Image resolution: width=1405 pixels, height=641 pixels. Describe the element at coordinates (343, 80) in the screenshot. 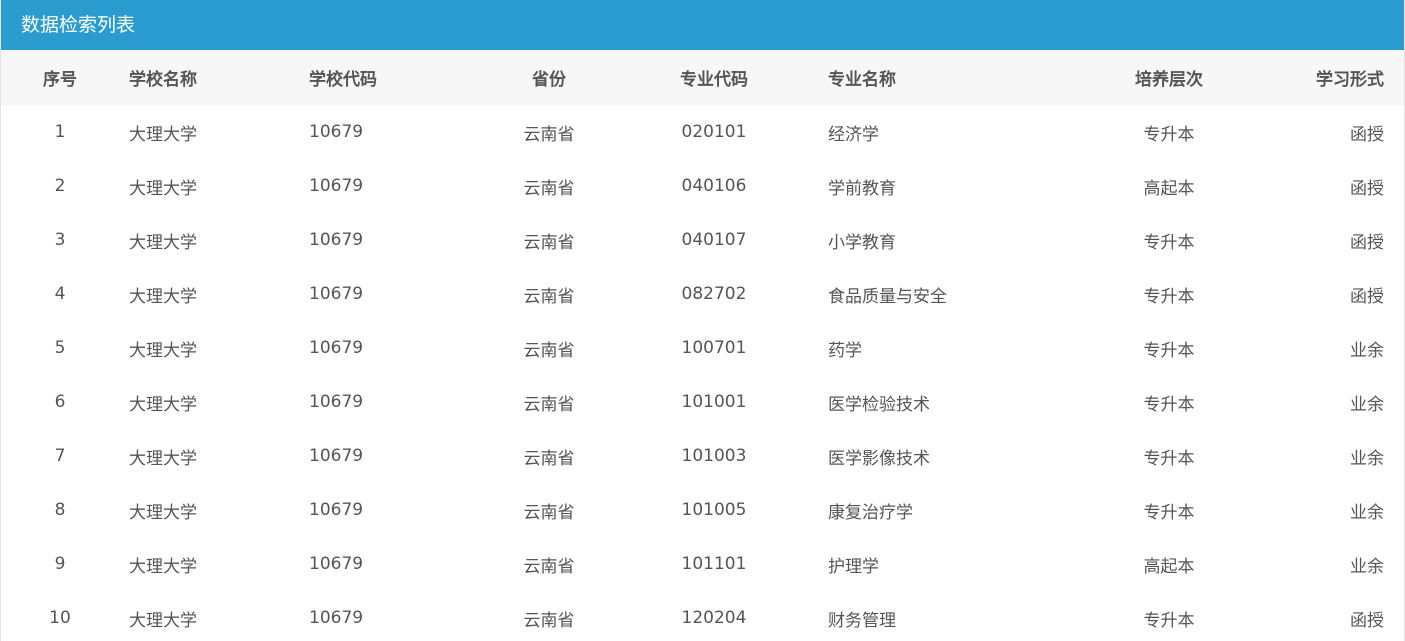

I see `header-school-code: 学校代码` at that location.